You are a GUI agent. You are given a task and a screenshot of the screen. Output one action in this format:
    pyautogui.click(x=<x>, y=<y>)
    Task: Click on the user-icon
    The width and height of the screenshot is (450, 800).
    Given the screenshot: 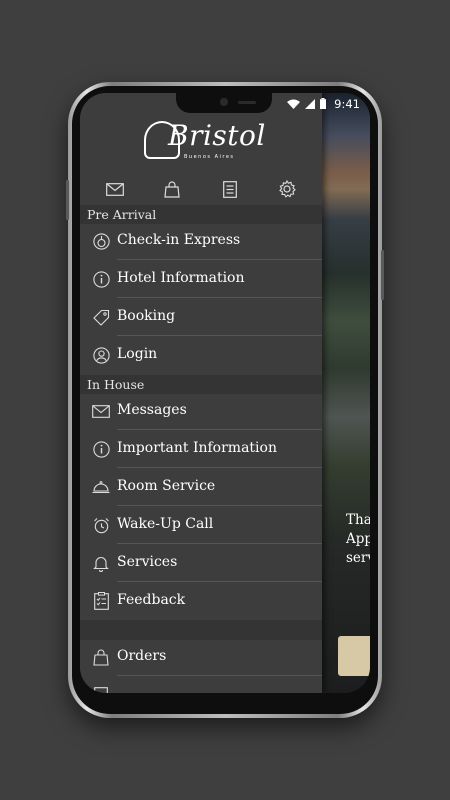 What is the action you would take?
    pyautogui.click(x=101, y=355)
    